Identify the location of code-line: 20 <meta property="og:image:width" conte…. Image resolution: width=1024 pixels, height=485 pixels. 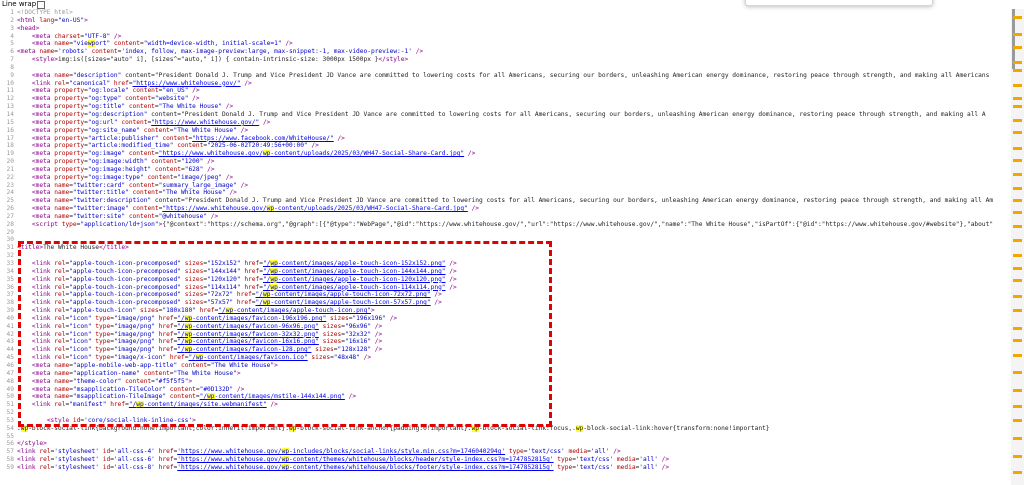
(505, 162).